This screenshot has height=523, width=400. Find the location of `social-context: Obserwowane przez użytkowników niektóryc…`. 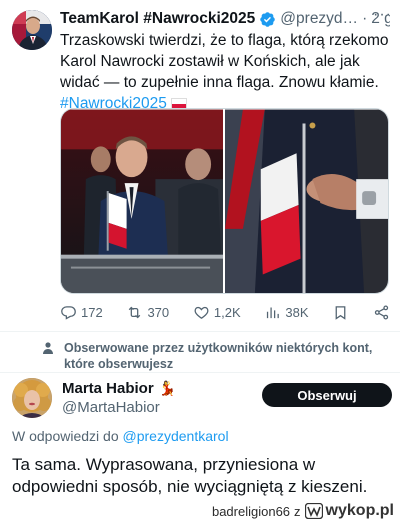

social-context: Obserwowane przez użytkowników niektóryc… is located at coordinates (218, 356).